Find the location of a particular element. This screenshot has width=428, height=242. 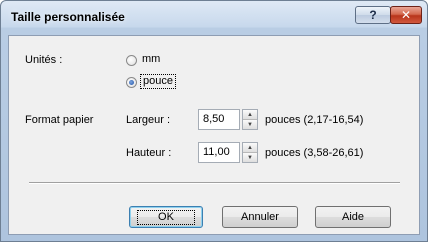

cancel-button: Annuler is located at coordinates (260, 217).